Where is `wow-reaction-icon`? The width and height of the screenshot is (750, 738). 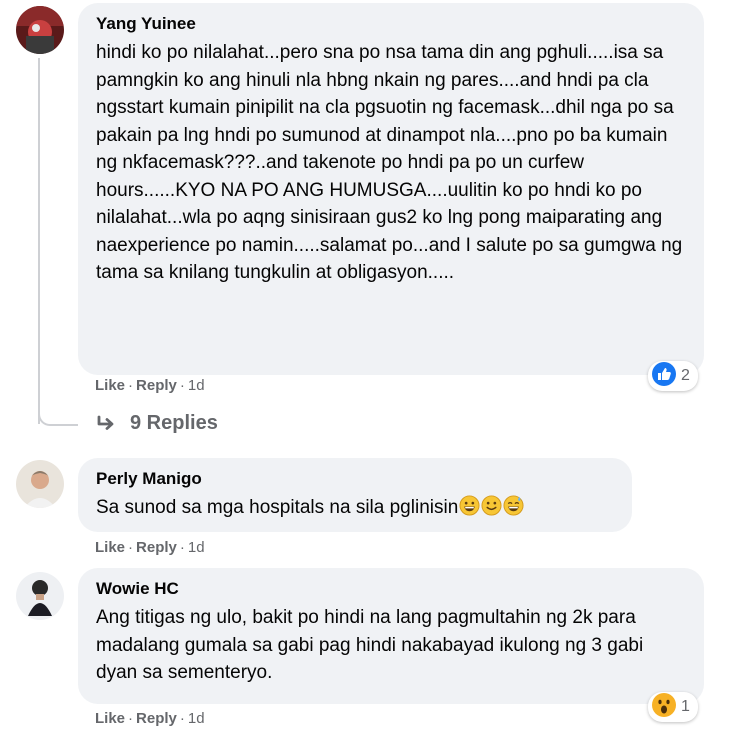
wow-reaction-icon is located at coordinates (664, 707).